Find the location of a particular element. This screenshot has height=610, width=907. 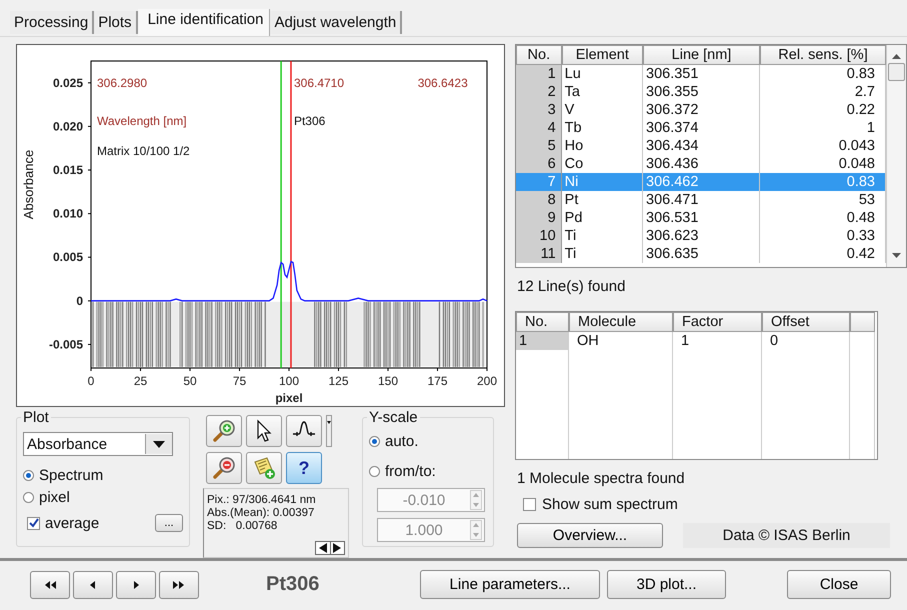

table-row: 4 Tb 306.374 1 is located at coordinates (701, 128).